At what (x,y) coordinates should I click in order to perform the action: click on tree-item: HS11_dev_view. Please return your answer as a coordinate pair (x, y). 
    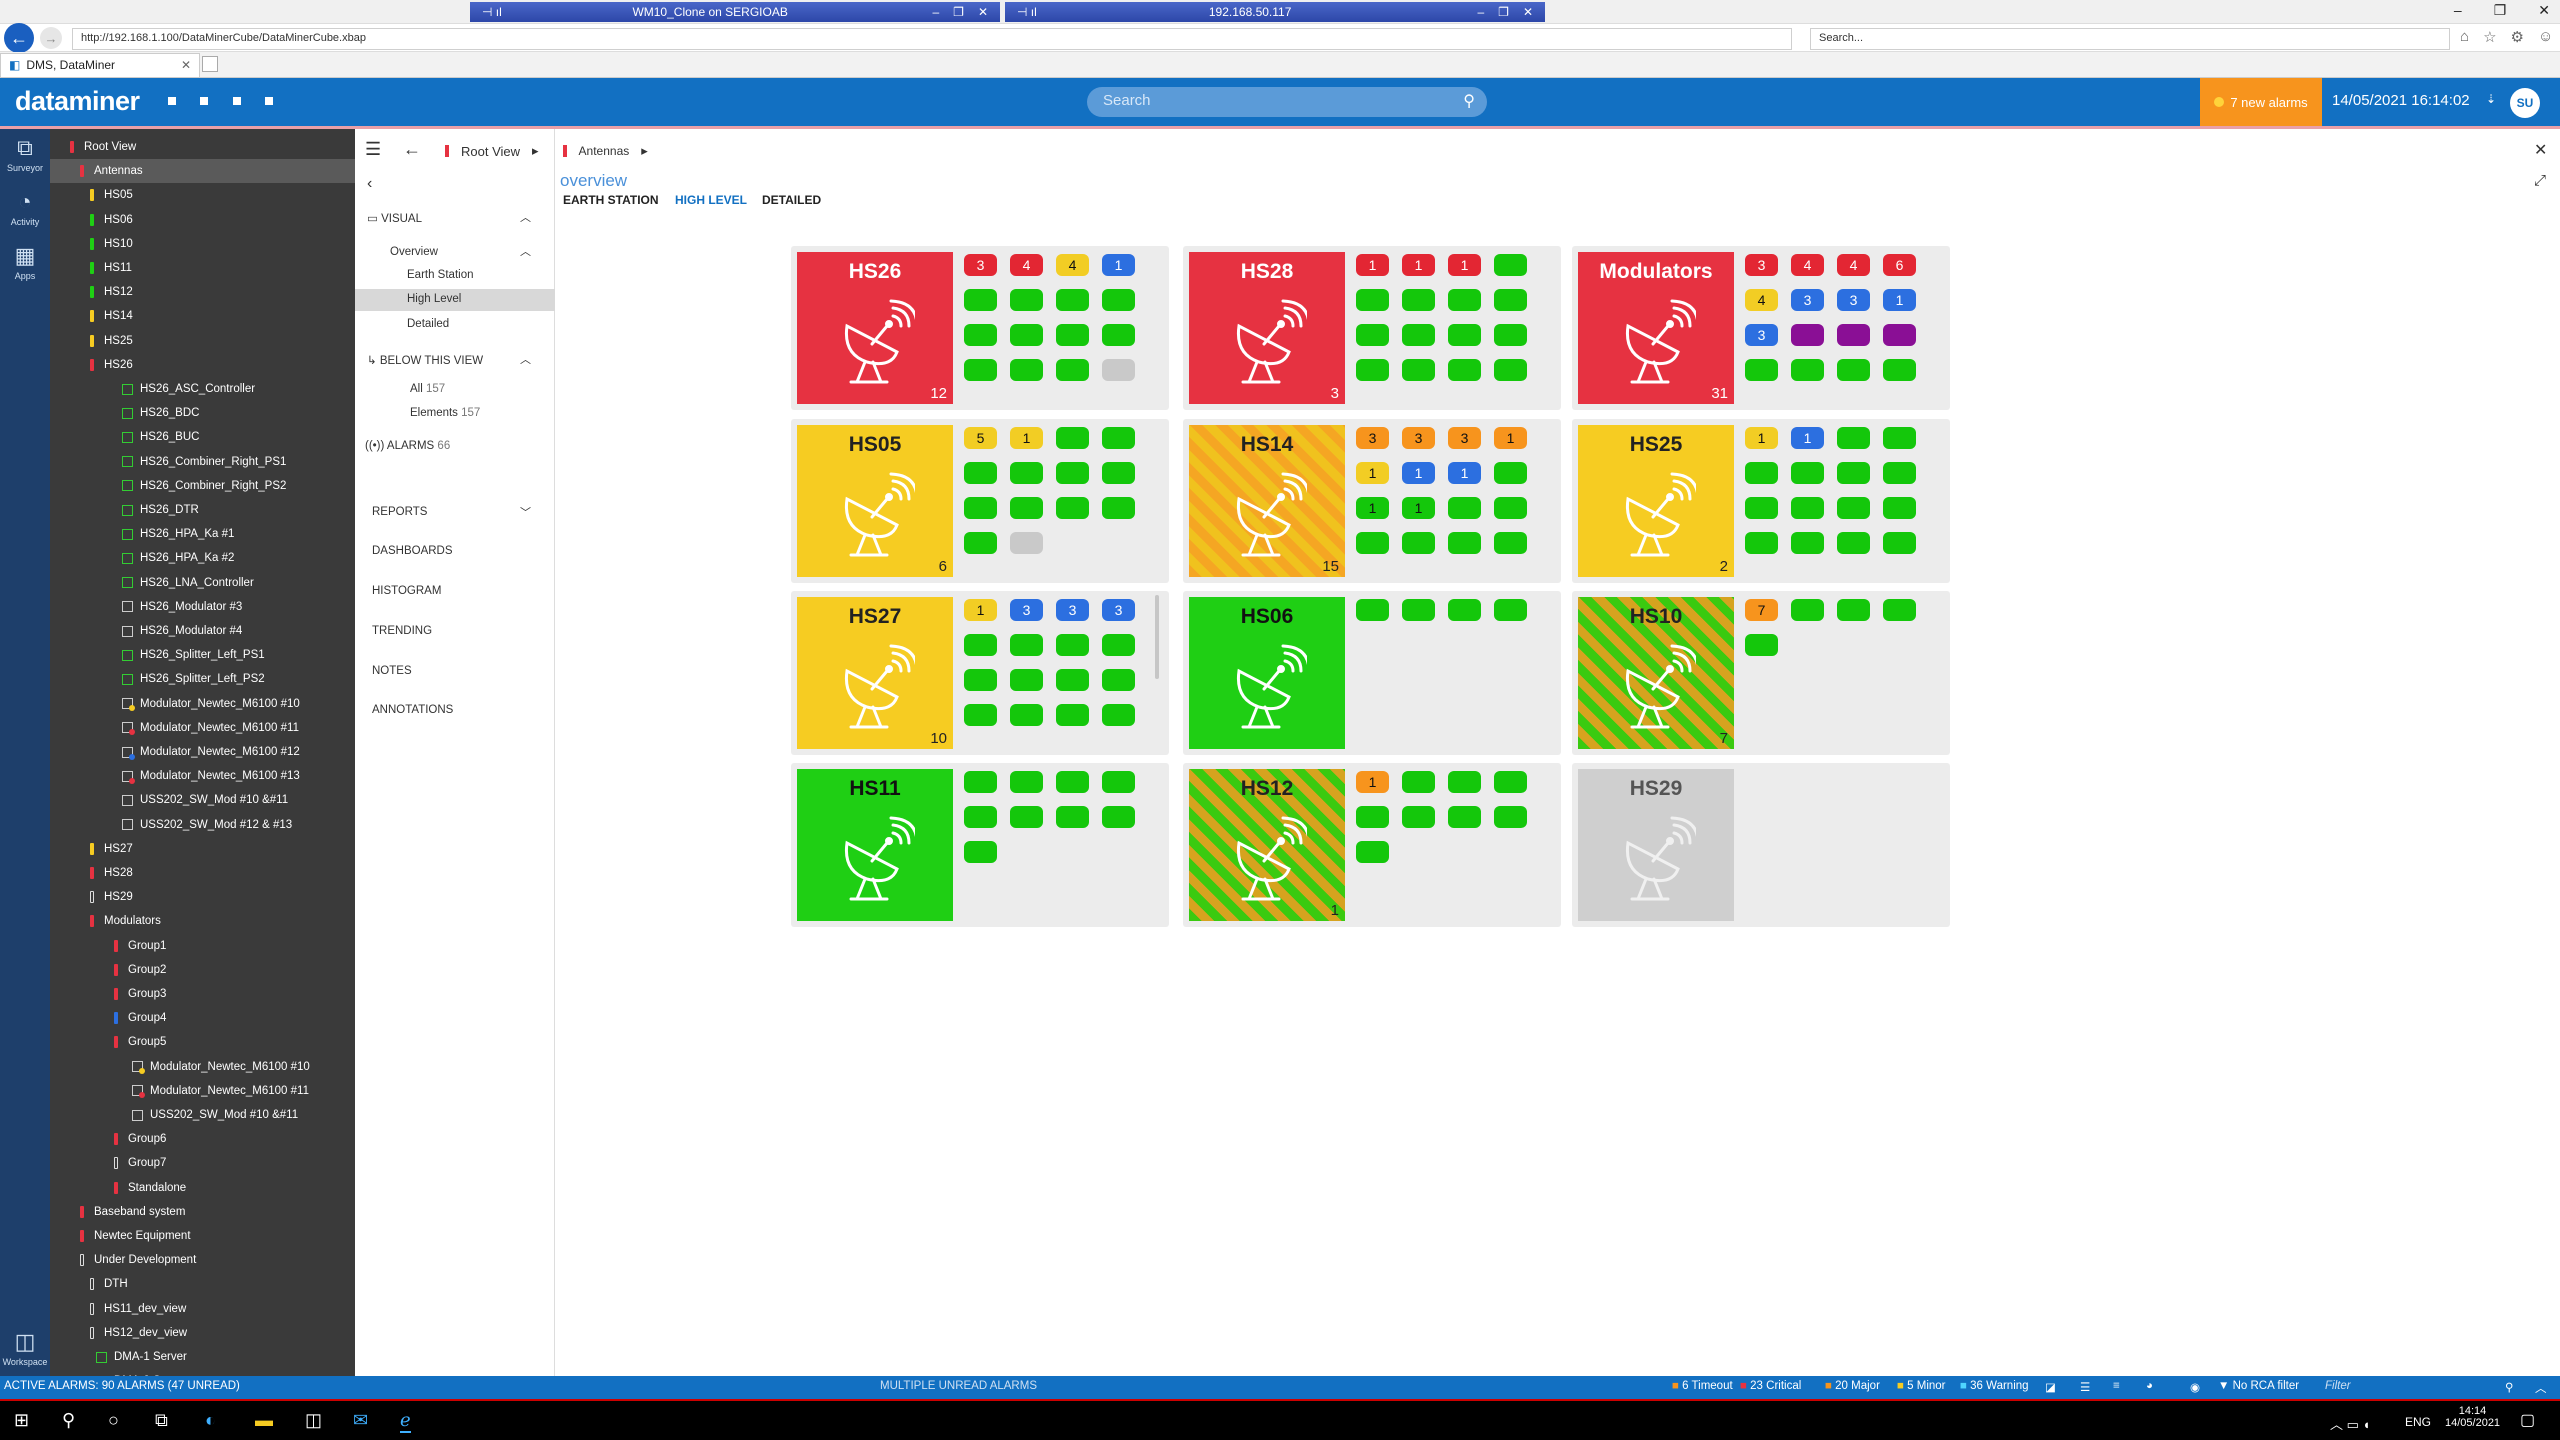
    Looking at the image, I should click on (202, 1309).